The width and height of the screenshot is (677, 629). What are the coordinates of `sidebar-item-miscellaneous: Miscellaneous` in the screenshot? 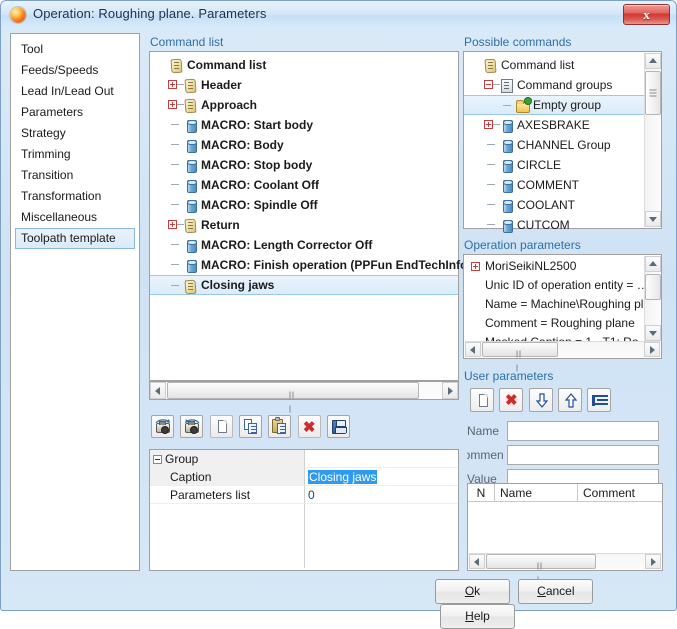 It's located at (75, 217).